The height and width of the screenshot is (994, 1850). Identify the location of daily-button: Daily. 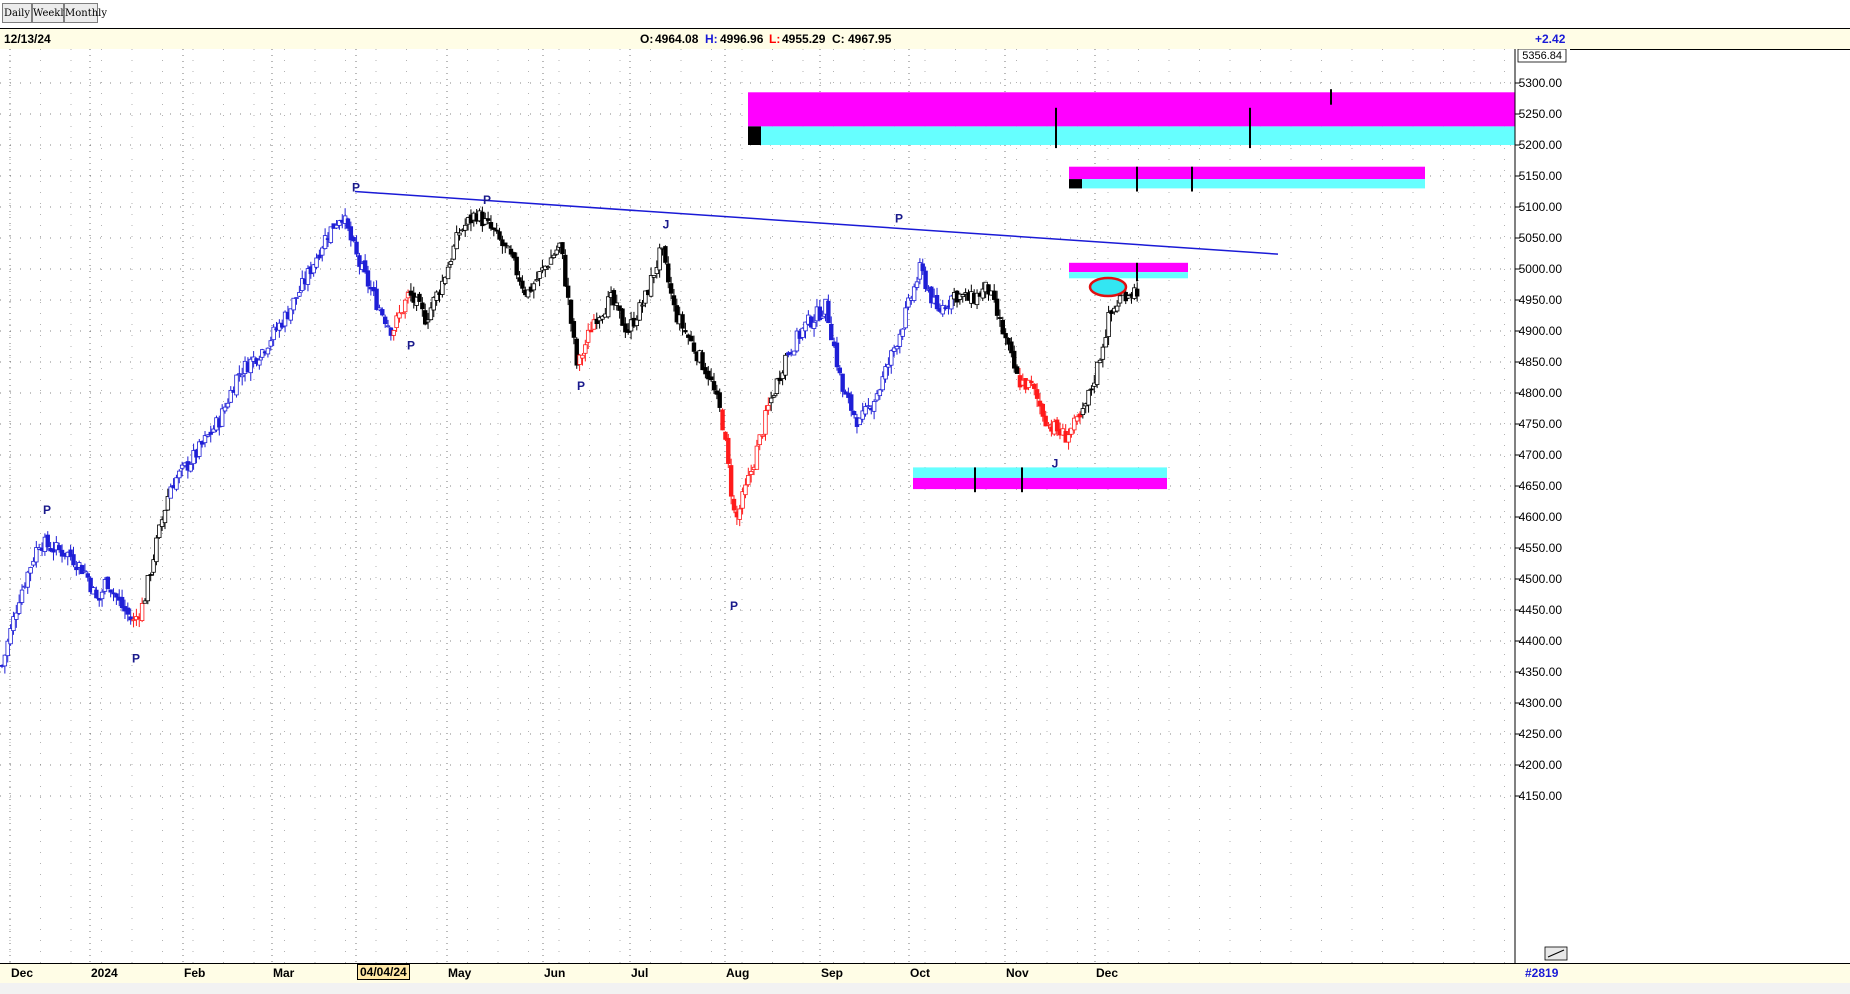
(17, 13).